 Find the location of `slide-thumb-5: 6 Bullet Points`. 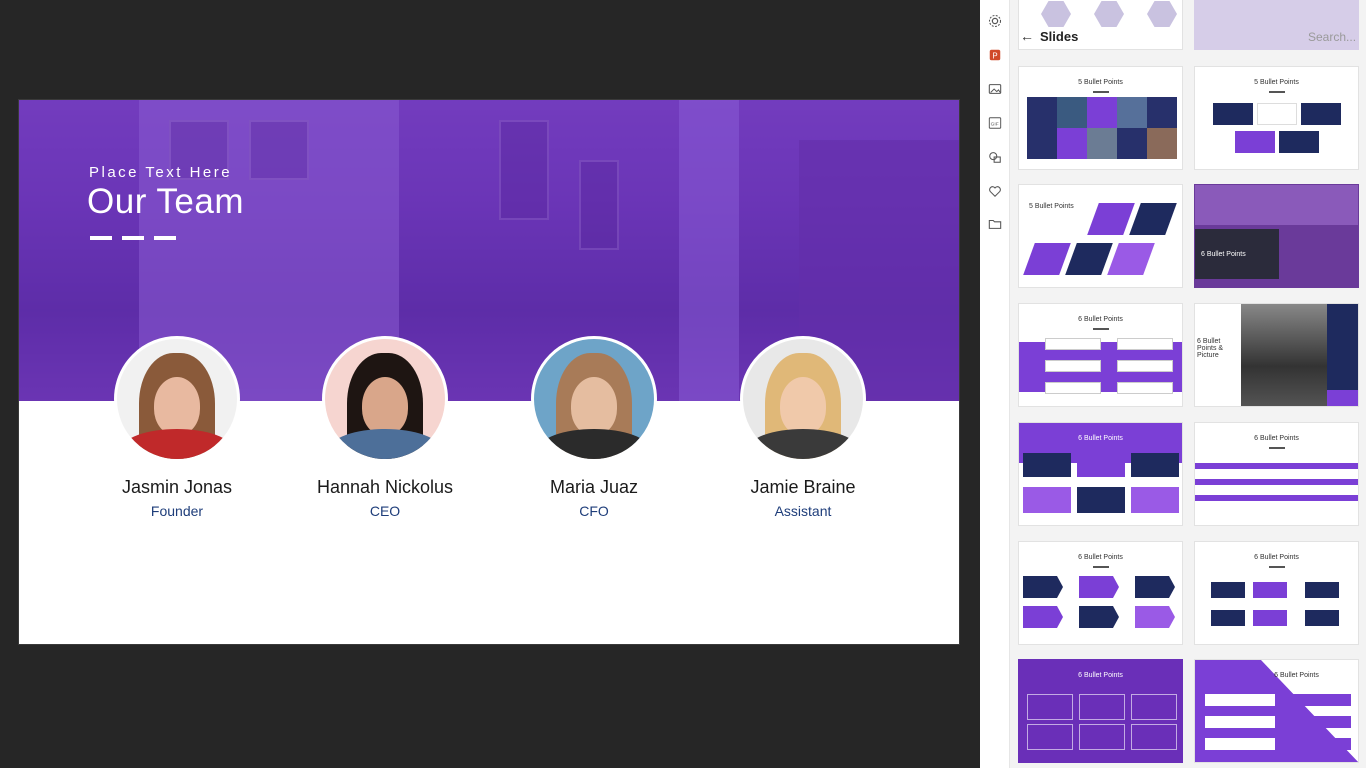

slide-thumb-5: 6 Bullet Points is located at coordinates (1100, 355).